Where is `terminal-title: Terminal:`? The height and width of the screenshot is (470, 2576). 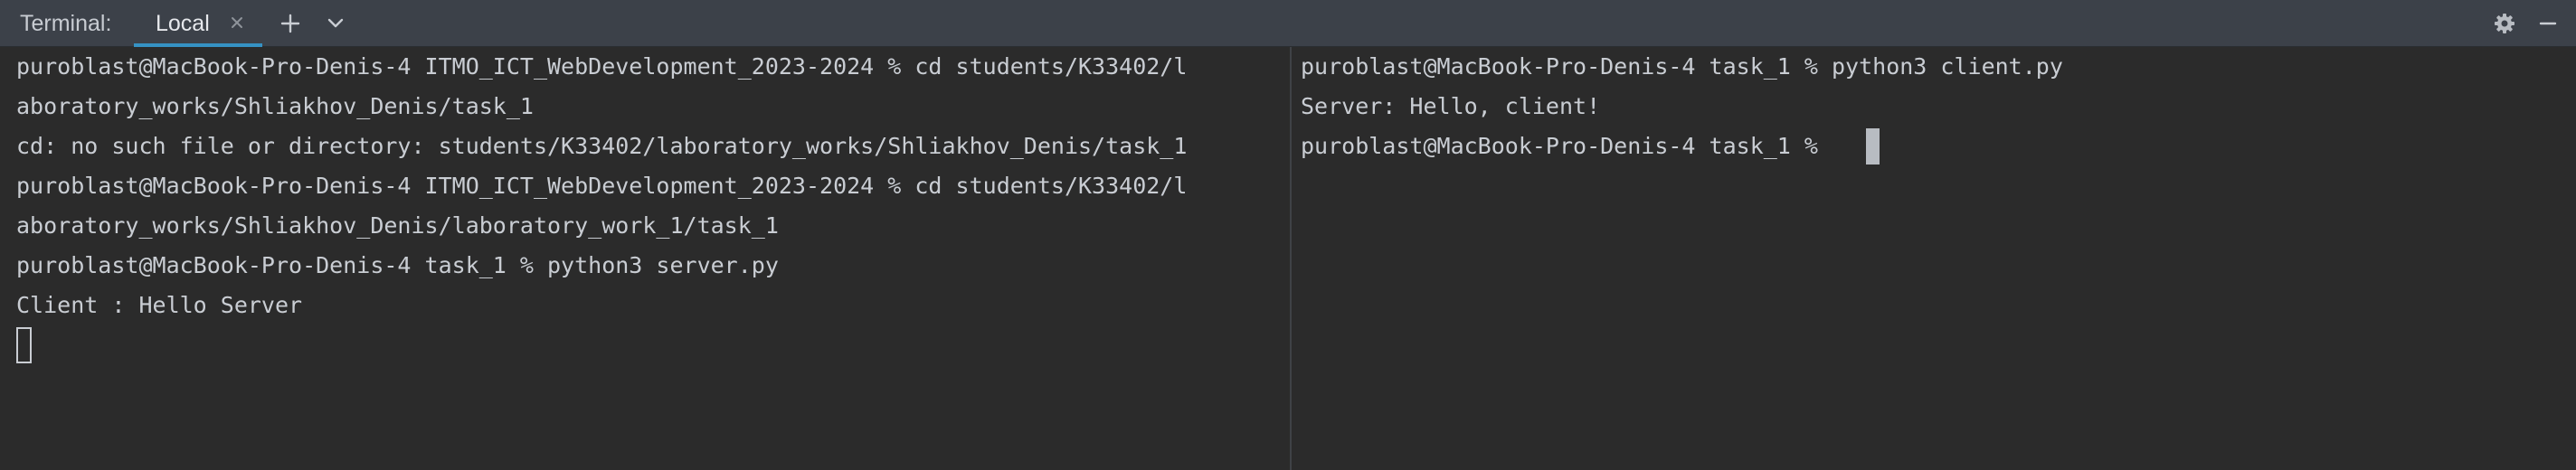
terminal-title: Terminal: is located at coordinates (66, 23).